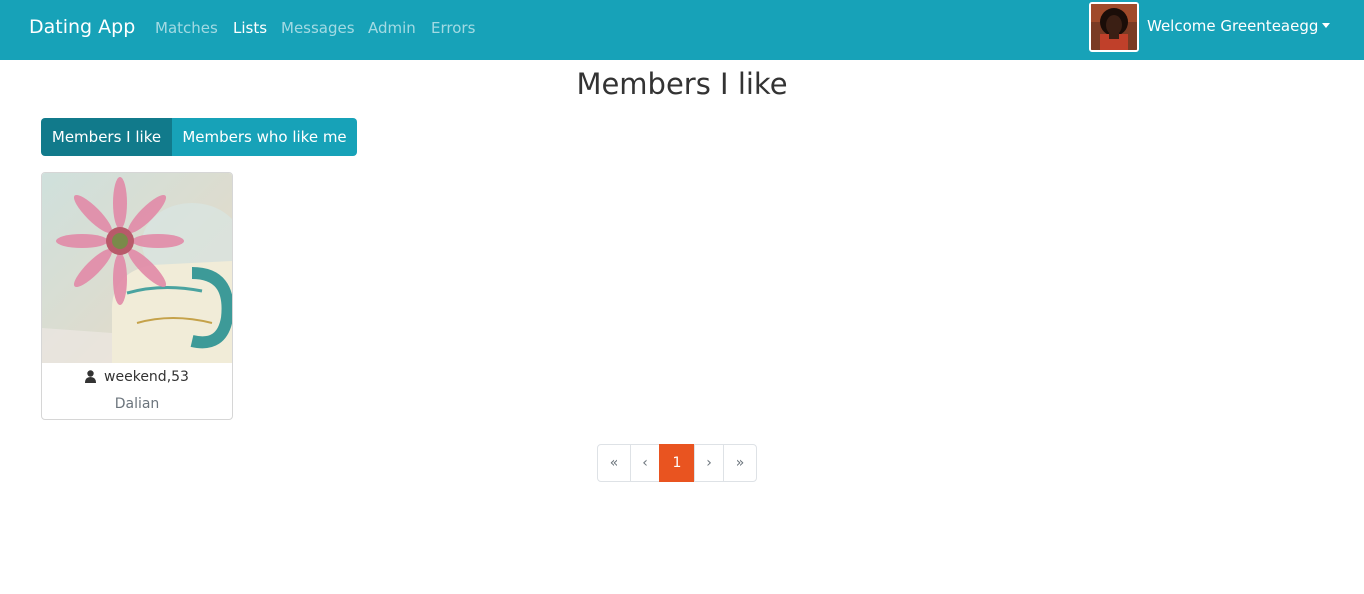 The height and width of the screenshot is (594, 1364). What do you see at coordinates (709, 463) in the screenshot?
I see `pagination-next-button: ›` at bounding box center [709, 463].